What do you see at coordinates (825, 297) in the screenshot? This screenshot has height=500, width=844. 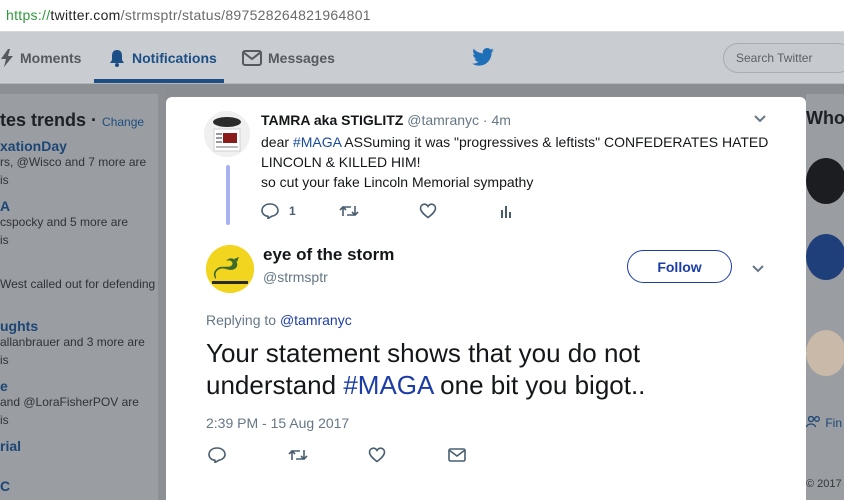 I see `right-background` at bounding box center [825, 297].